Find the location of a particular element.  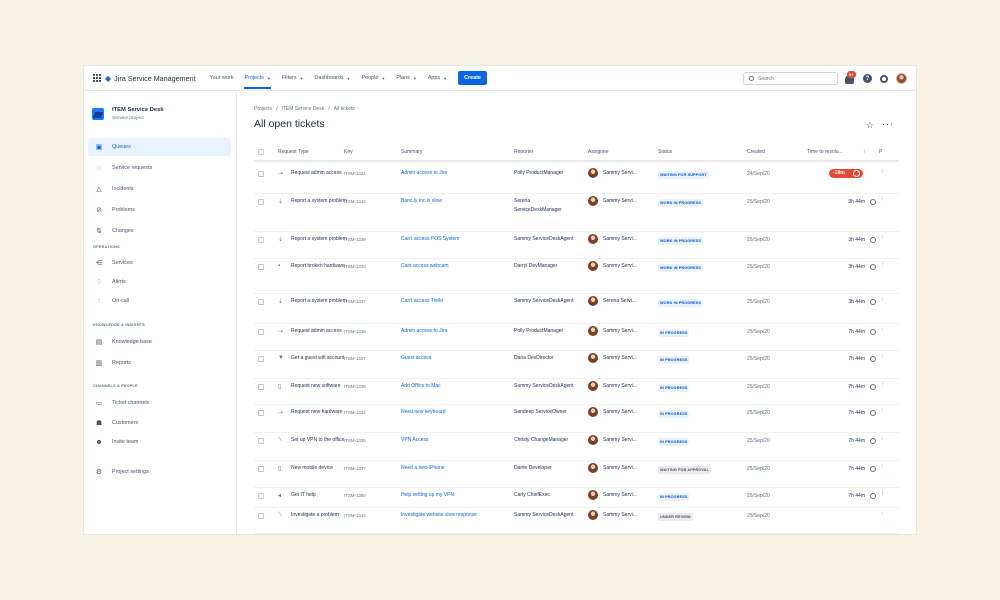

ticket-summary: Help setting up my VPN is located at coordinates (451, 495).